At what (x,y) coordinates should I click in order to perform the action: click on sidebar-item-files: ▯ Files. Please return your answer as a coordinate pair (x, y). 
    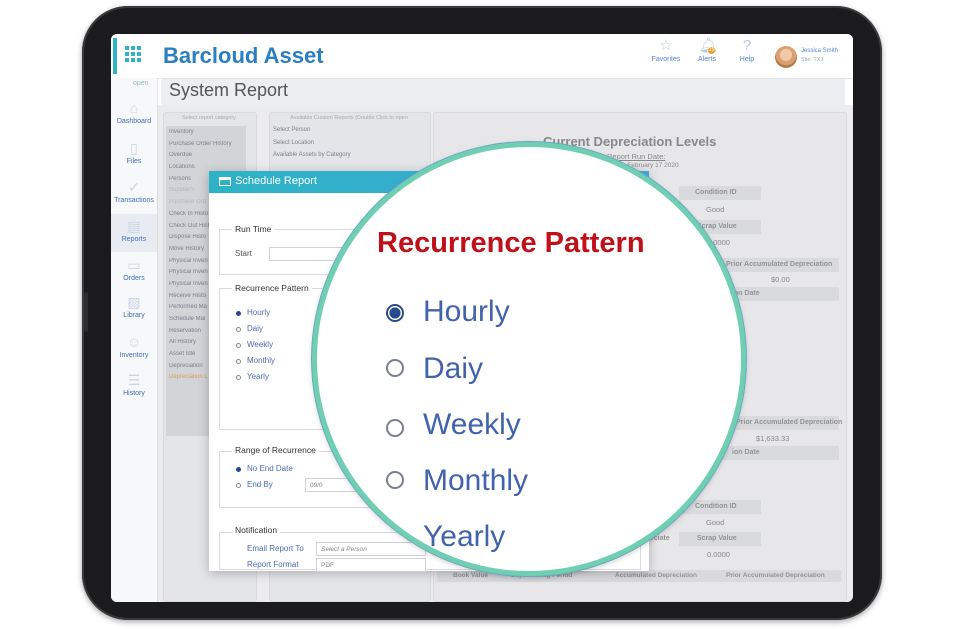
    Looking at the image, I should click on (134, 152).